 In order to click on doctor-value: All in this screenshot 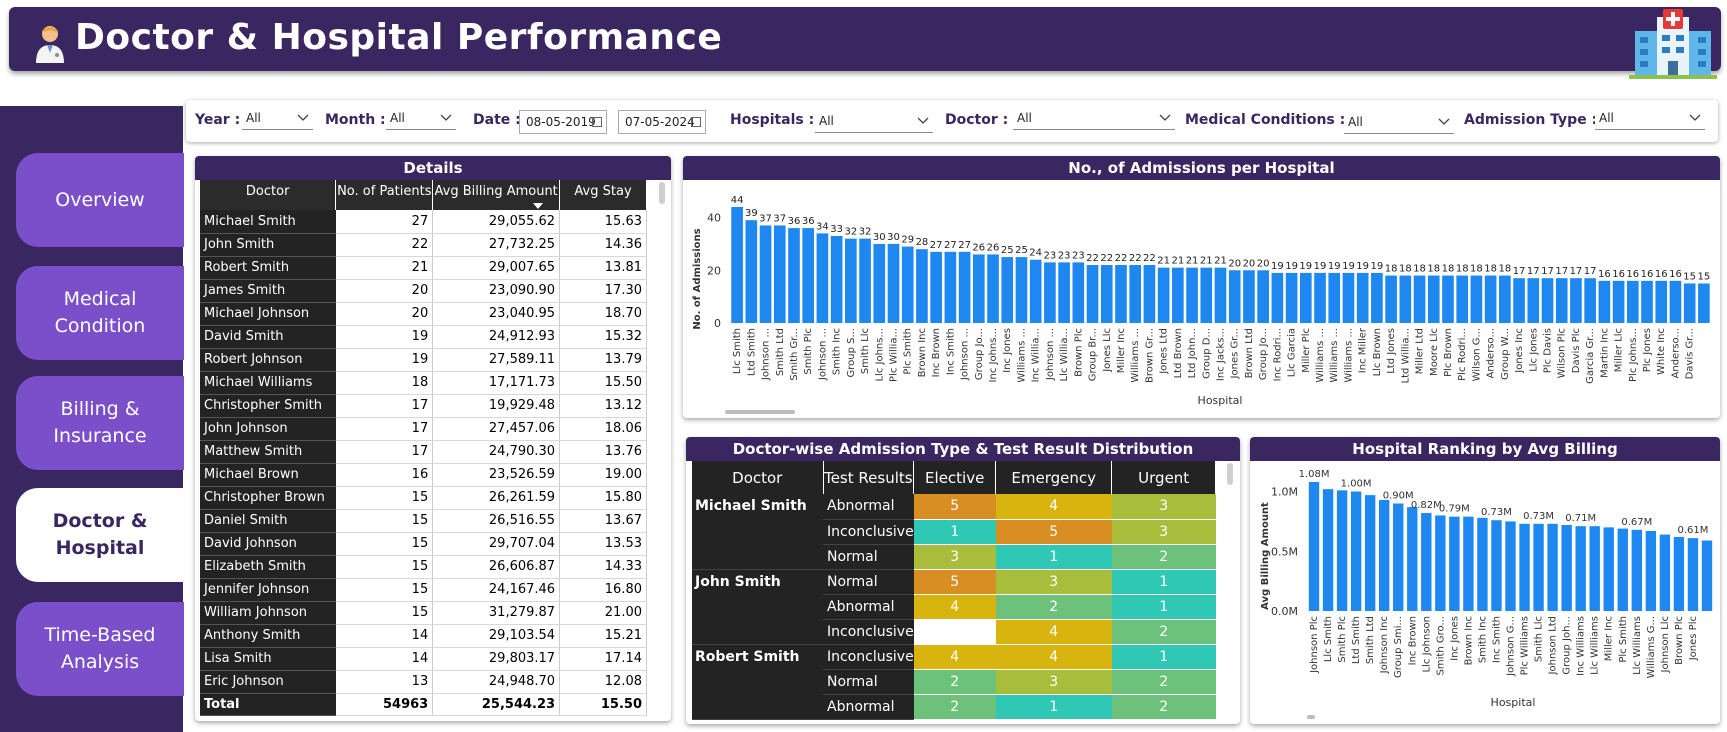, I will do `click(1024, 118)`.